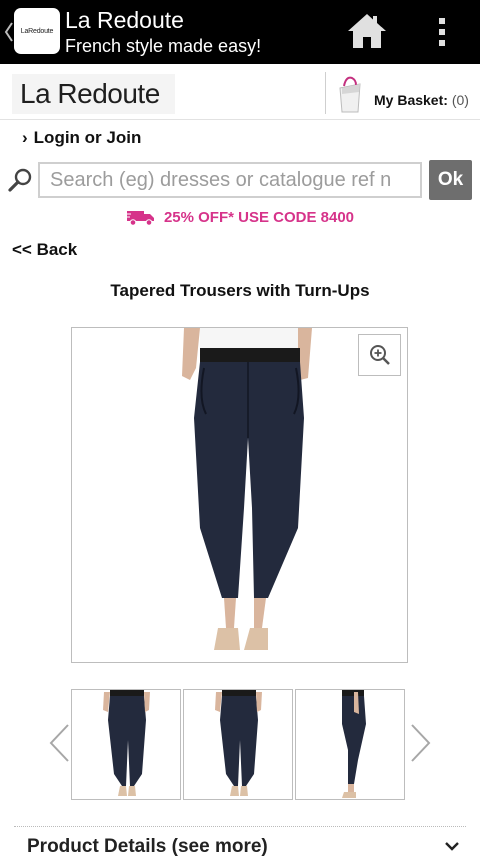  What do you see at coordinates (44, 250) in the screenshot?
I see `back-link: << Back` at bounding box center [44, 250].